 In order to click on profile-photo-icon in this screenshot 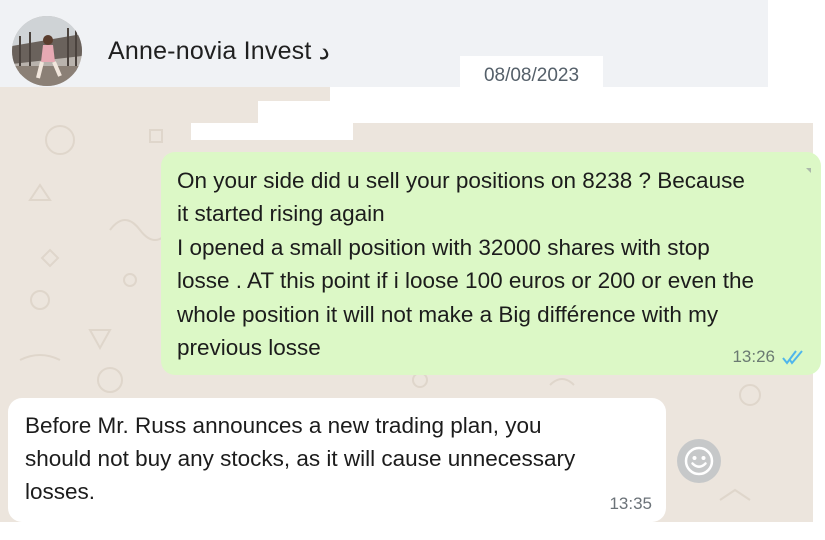, I will do `click(47, 51)`.